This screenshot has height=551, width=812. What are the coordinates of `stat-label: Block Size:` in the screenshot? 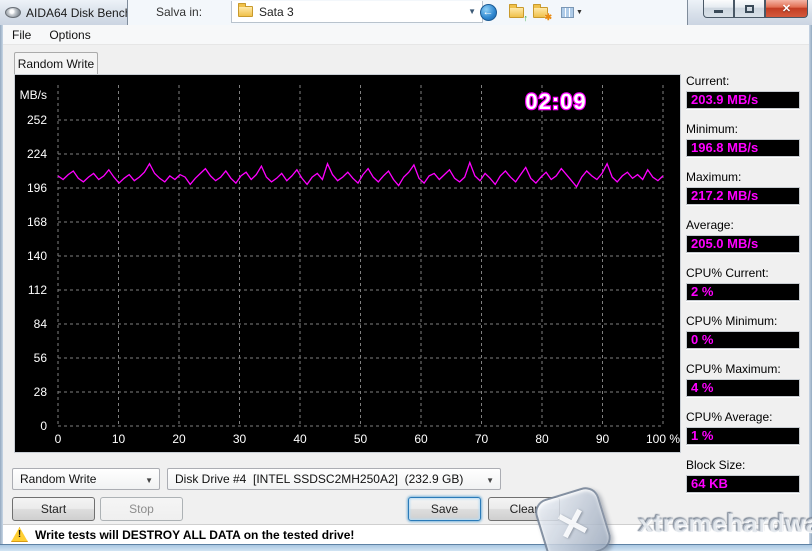 It's located at (716, 465).